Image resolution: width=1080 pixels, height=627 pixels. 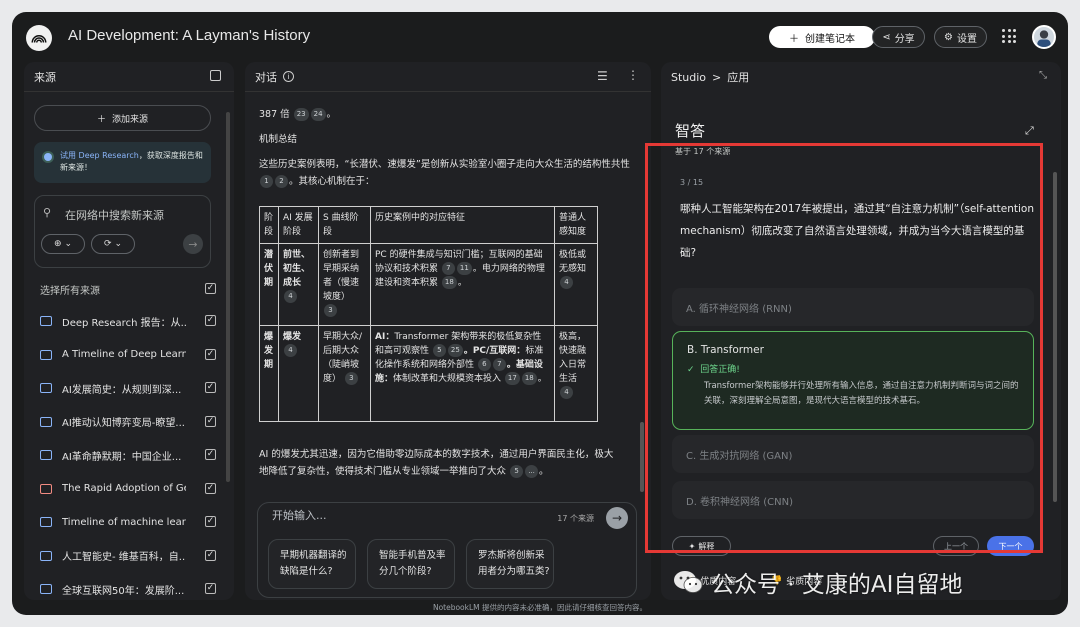 I want to click on citation-badge: 24, so click(x=318, y=114).